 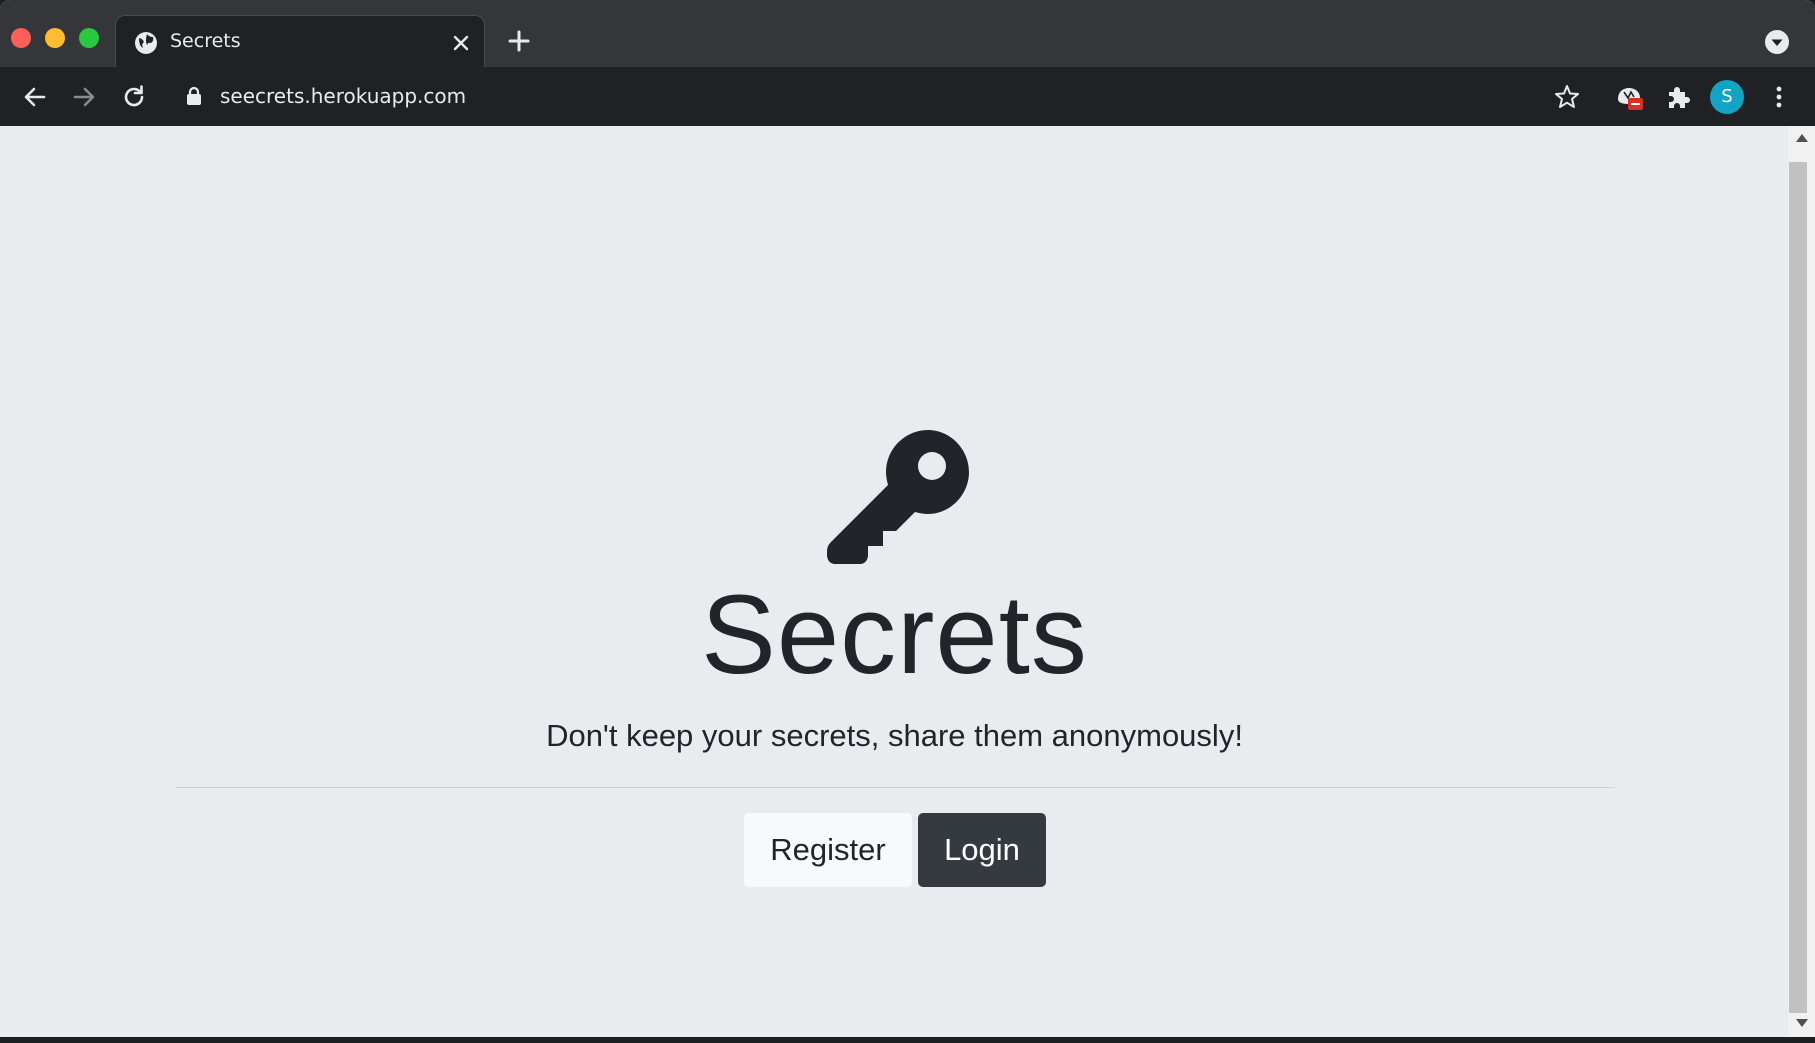 I want to click on extensions-puzzle-icon, so click(x=1678, y=97).